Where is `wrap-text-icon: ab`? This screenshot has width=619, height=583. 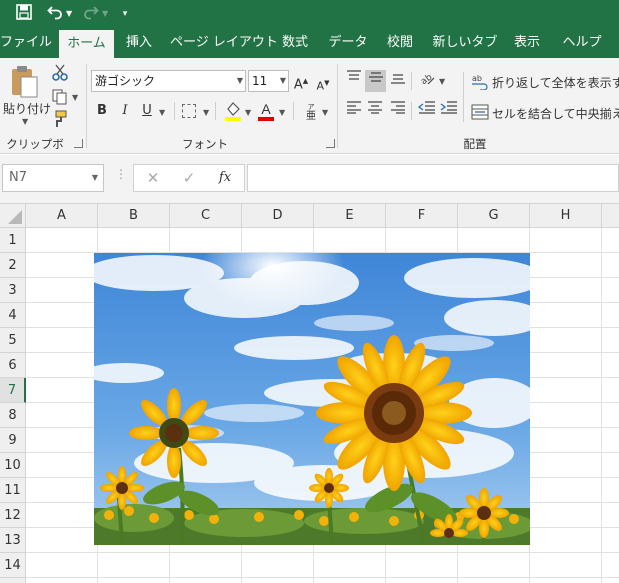
wrap-text-icon: ab is located at coordinates (480, 81).